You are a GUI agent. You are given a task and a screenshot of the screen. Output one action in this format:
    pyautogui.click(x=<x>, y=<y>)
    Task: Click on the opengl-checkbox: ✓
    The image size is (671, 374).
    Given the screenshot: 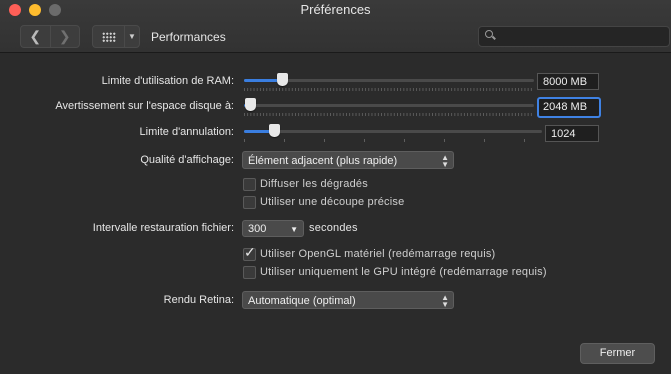 What is the action you would take?
    pyautogui.click(x=249, y=252)
    